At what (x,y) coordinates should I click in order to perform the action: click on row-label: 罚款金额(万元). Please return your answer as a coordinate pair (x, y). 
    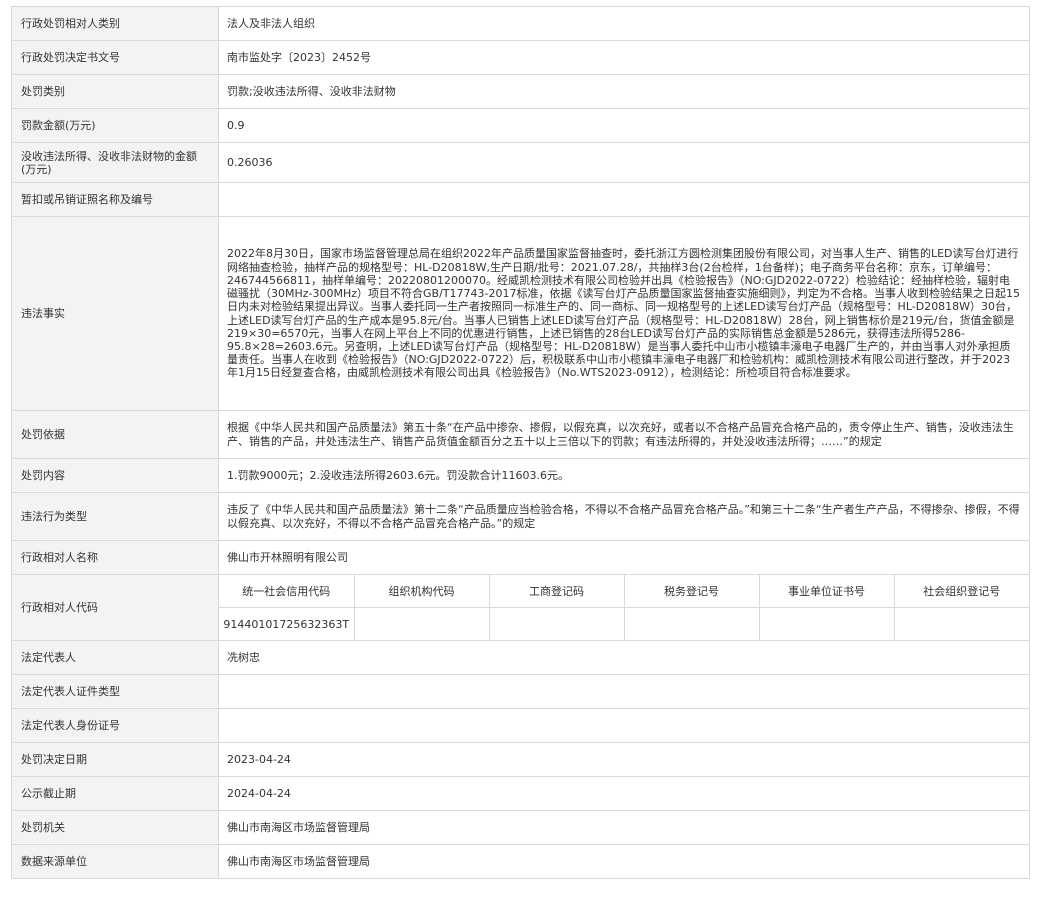
    Looking at the image, I should click on (115, 125).